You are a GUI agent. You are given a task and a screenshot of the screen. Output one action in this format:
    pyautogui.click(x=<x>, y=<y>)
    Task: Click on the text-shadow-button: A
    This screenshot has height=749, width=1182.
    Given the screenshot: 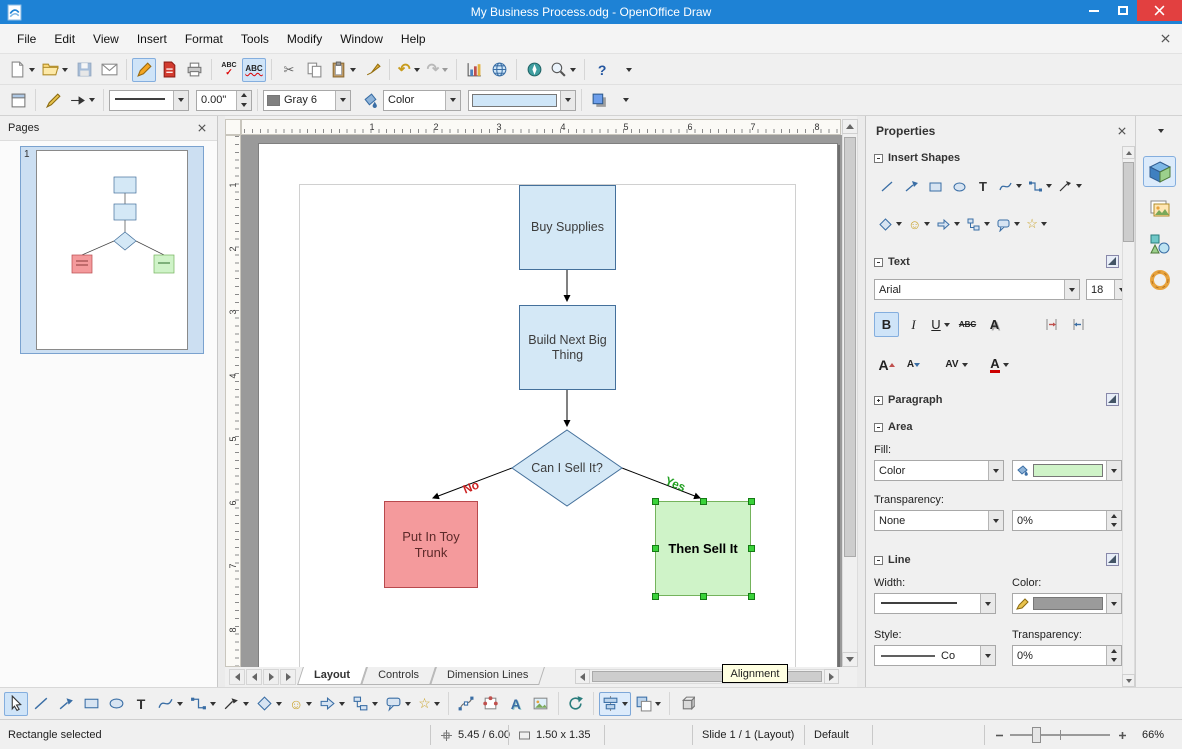 What is the action you would take?
    pyautogui.click(x=994, y=324)
    